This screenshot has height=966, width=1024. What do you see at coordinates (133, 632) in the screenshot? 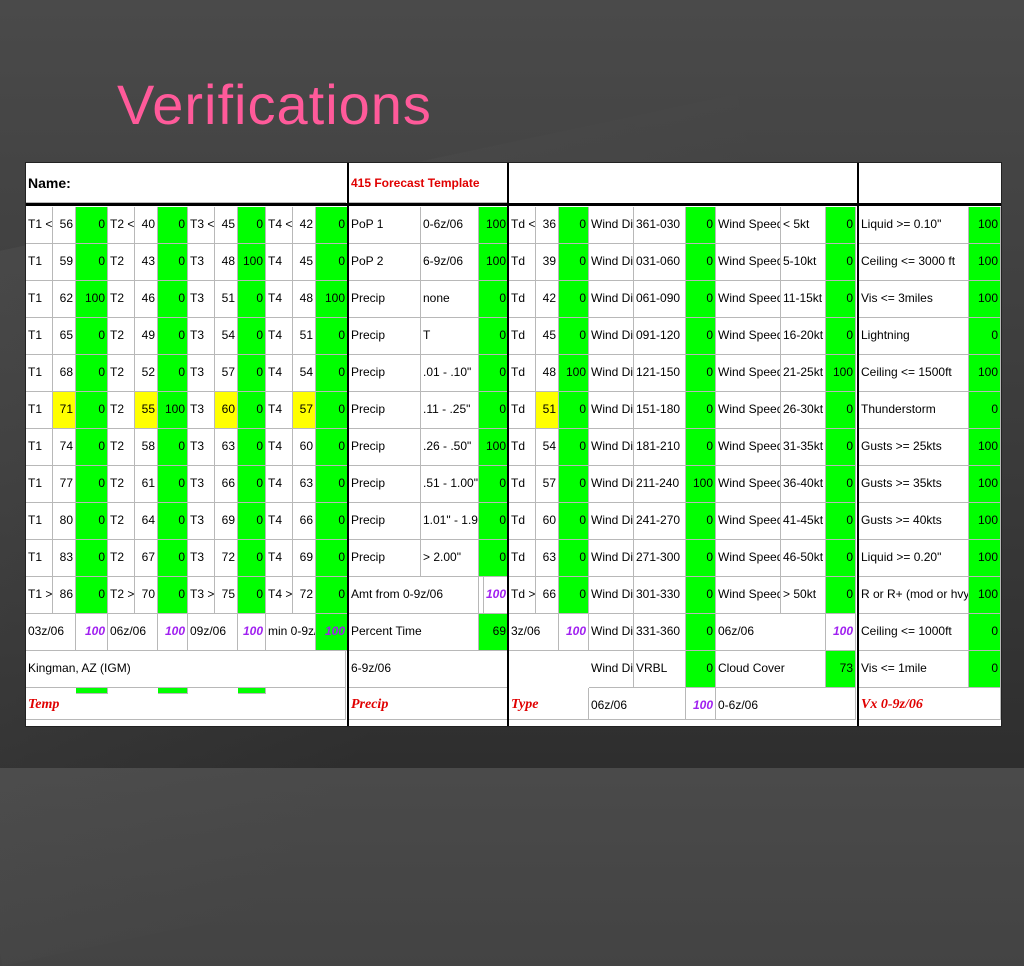
I see `temp-footer-time: 06z/06` at bounding box center [133, 632].